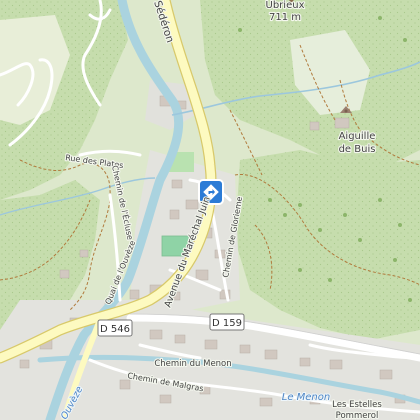 This screenshot has width=420, height=420. What do you see at coordinates (285, 17) in the screenshot?
I see `peak-elevation-label: 711 m` at bounding box center [285, 17].